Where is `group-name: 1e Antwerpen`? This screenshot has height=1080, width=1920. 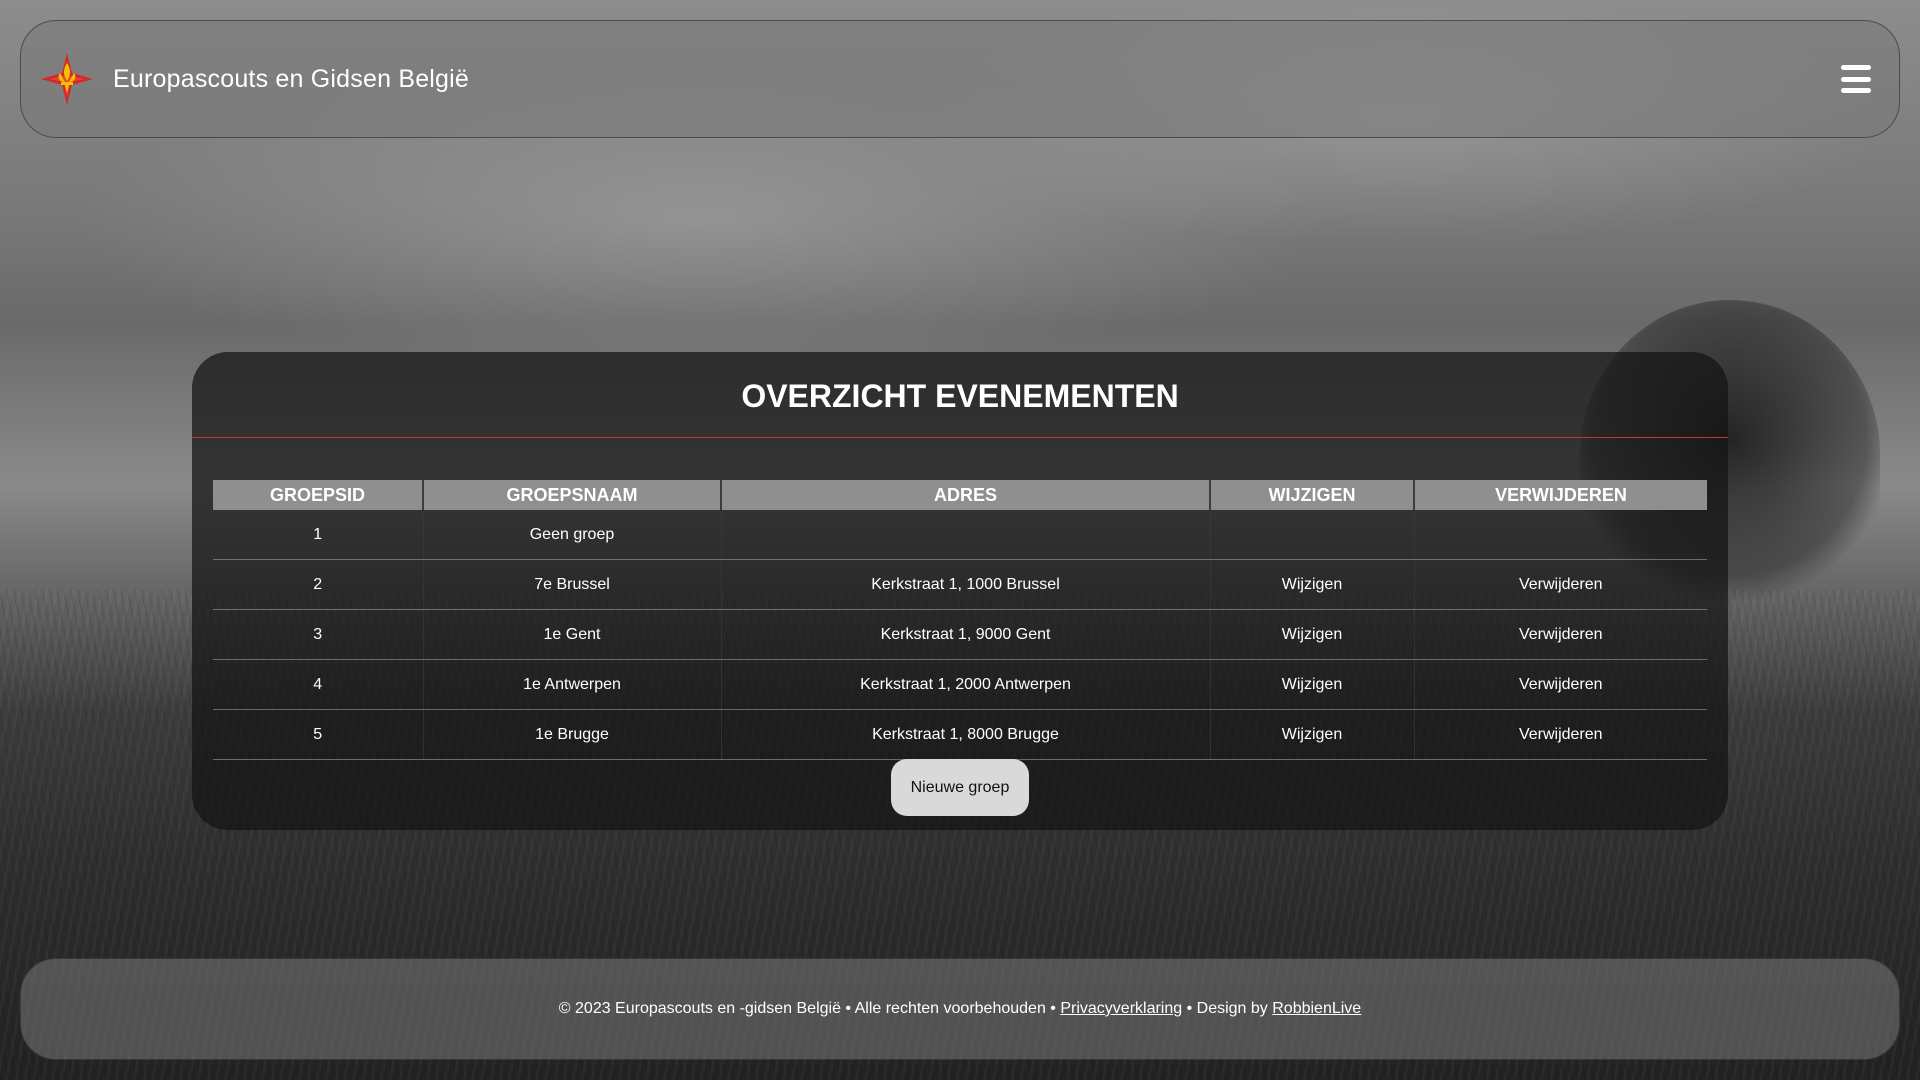
group-name: 1e Antwerpen is located at coordinates (572, 684).